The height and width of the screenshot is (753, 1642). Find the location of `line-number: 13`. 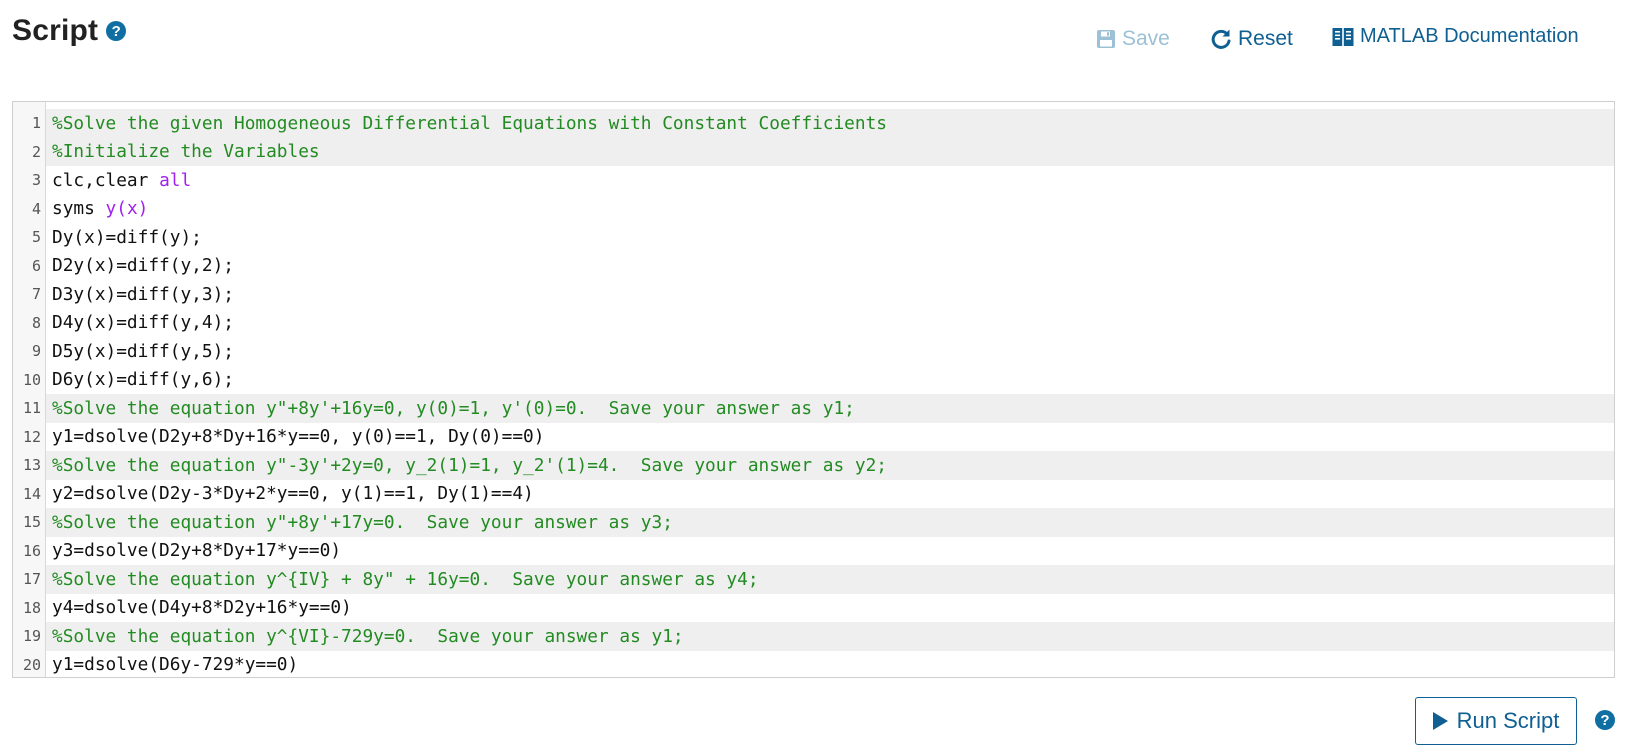

line-number: 13 is located at coordinates (31, 465).